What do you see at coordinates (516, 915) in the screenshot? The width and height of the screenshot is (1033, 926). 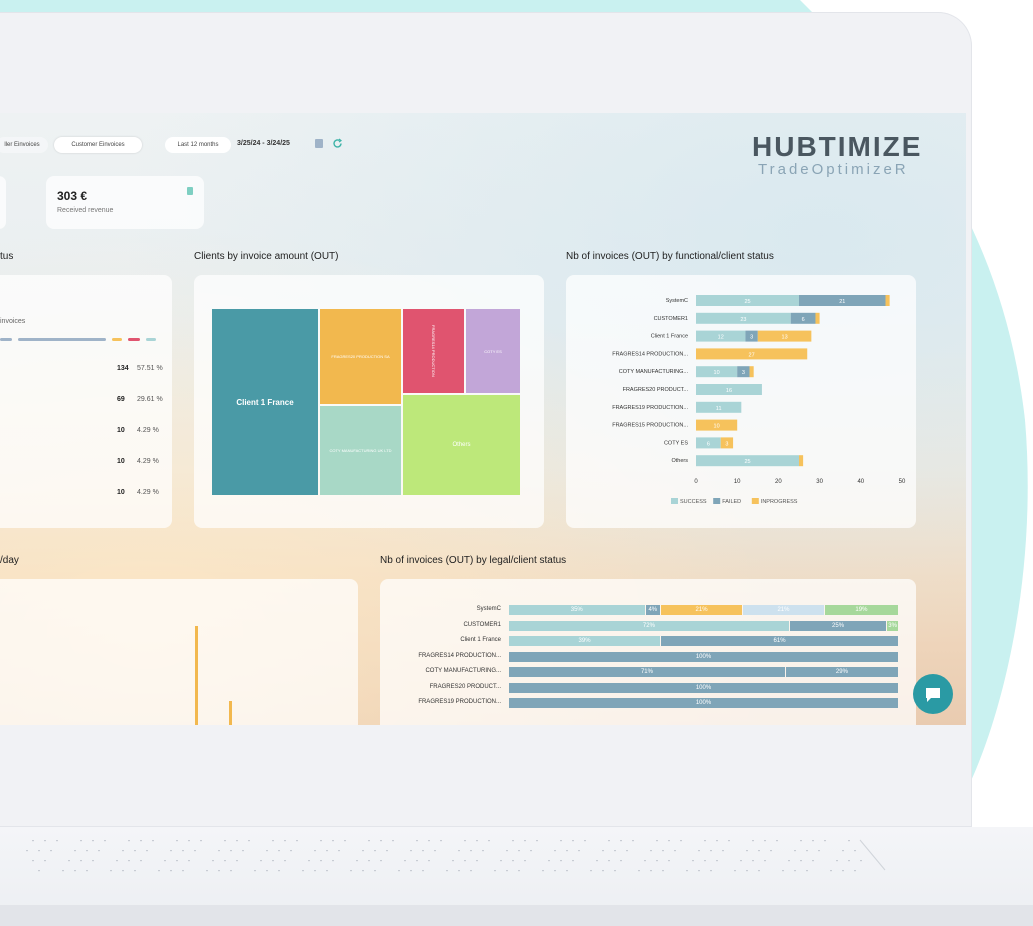 I see `laptop-base-edge` at bounding box center [516, 915].